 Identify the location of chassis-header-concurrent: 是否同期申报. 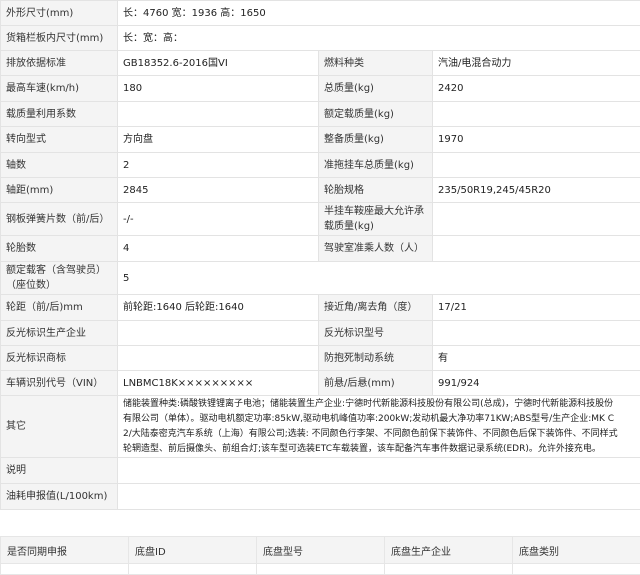
(65, 550).